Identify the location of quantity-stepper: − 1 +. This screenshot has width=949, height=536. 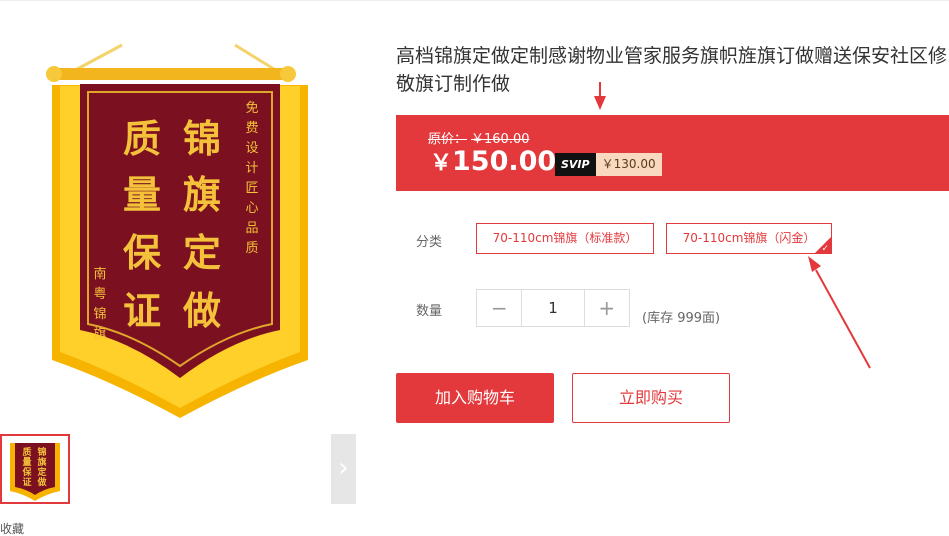
(553, 308).